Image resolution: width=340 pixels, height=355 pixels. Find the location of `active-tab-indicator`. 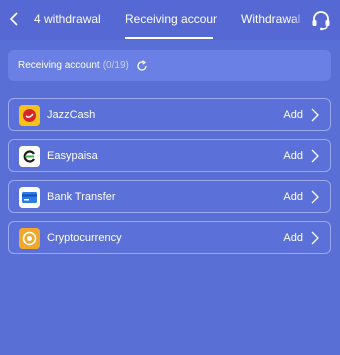

active-tab-indicator is located at coordinates (169, 38).